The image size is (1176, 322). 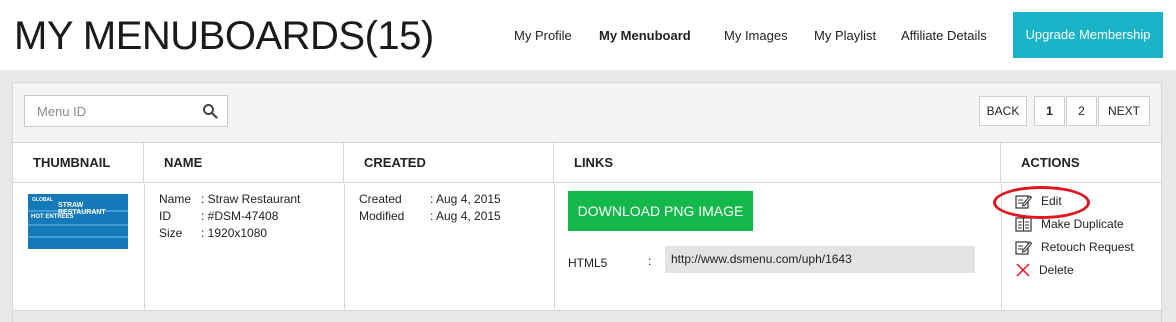 What do you see at coordinates (43, 200) in the screenshot?
I see `thumbnail-text: GLOBAL` at bounding box center [43, 200].